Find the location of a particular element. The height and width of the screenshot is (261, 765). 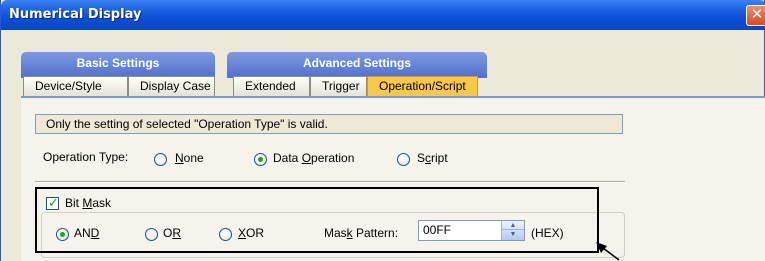

tab-group-advanced-settings: Advanced Settings is located at coordinates (357, 65).